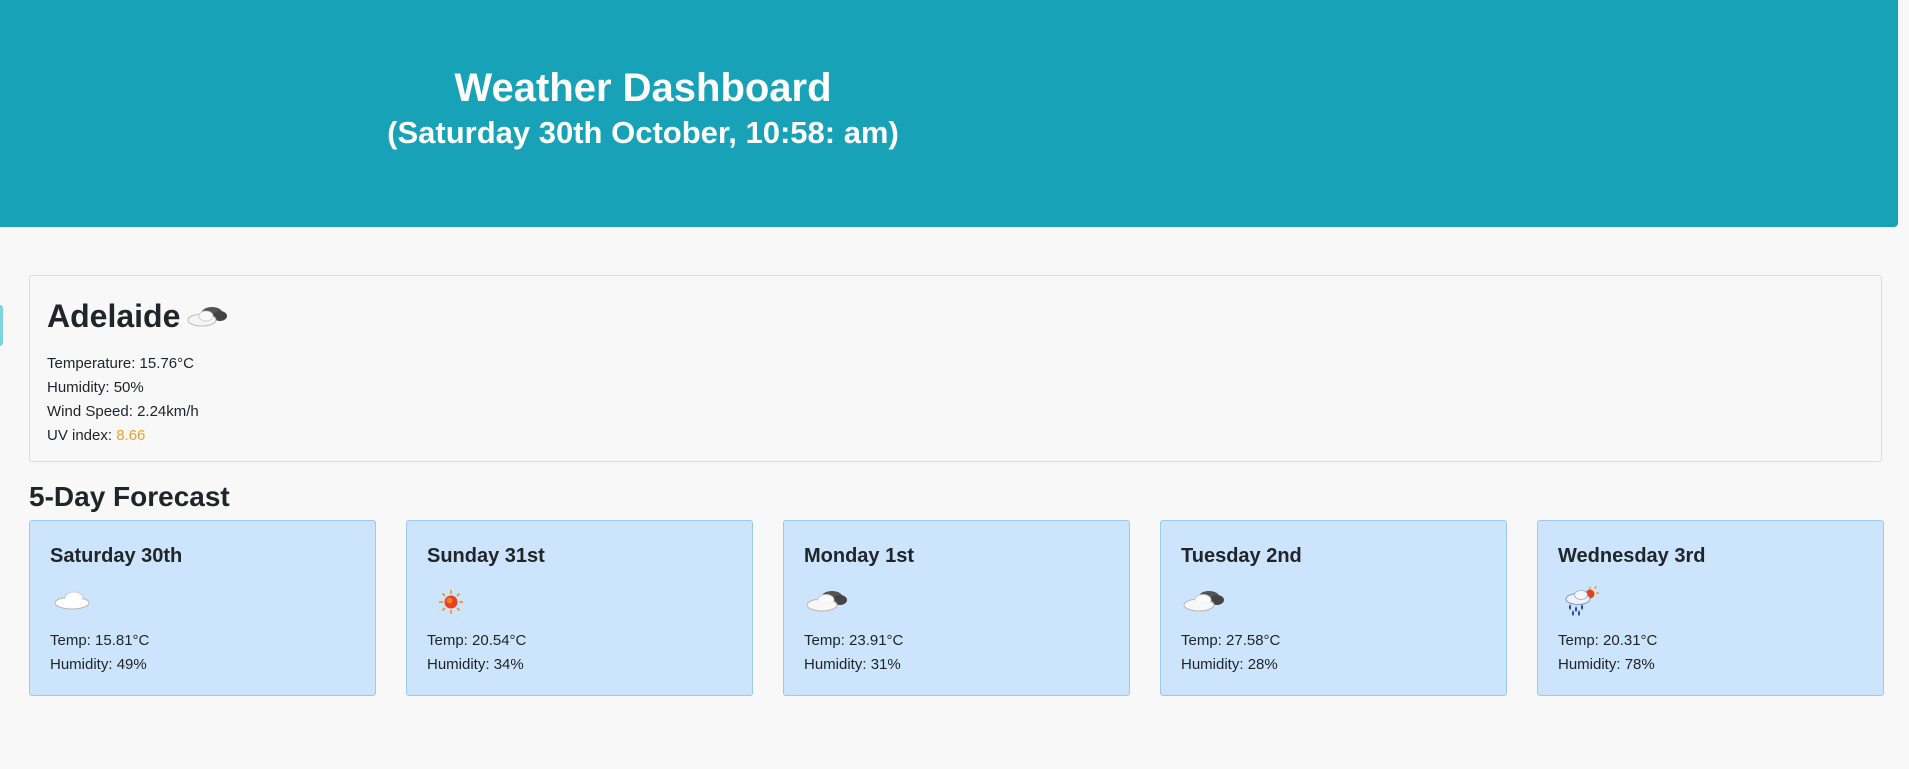  I want to click on forecast-temp: Temp: 20.31°C, so click(1607, 641).